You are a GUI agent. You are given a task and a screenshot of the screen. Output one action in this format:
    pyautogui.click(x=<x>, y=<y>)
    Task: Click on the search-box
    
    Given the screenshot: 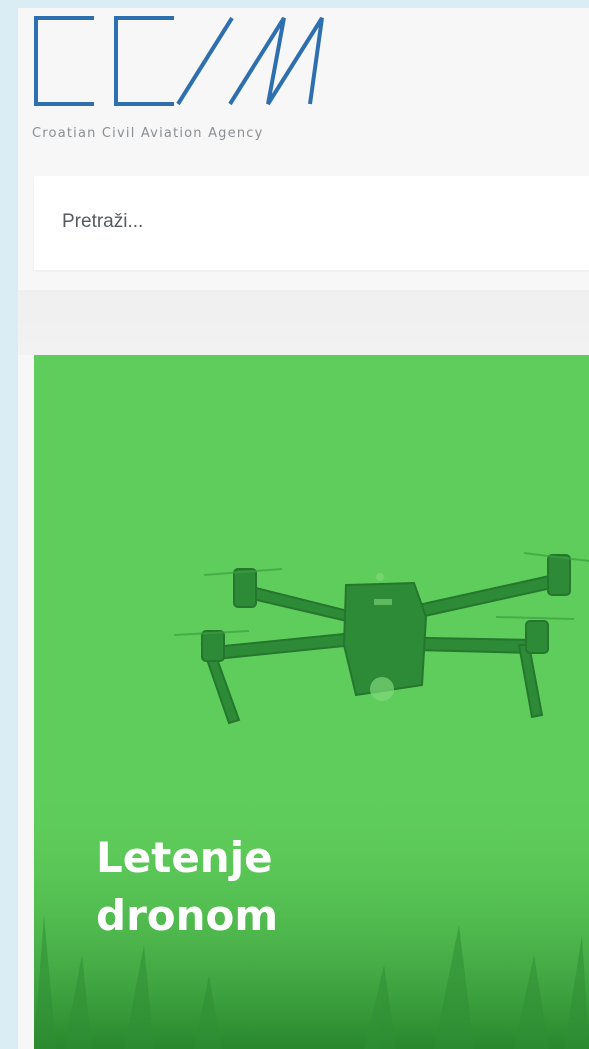 What is the action you would take?
    pyautogui.click(x=311, y=223)
    